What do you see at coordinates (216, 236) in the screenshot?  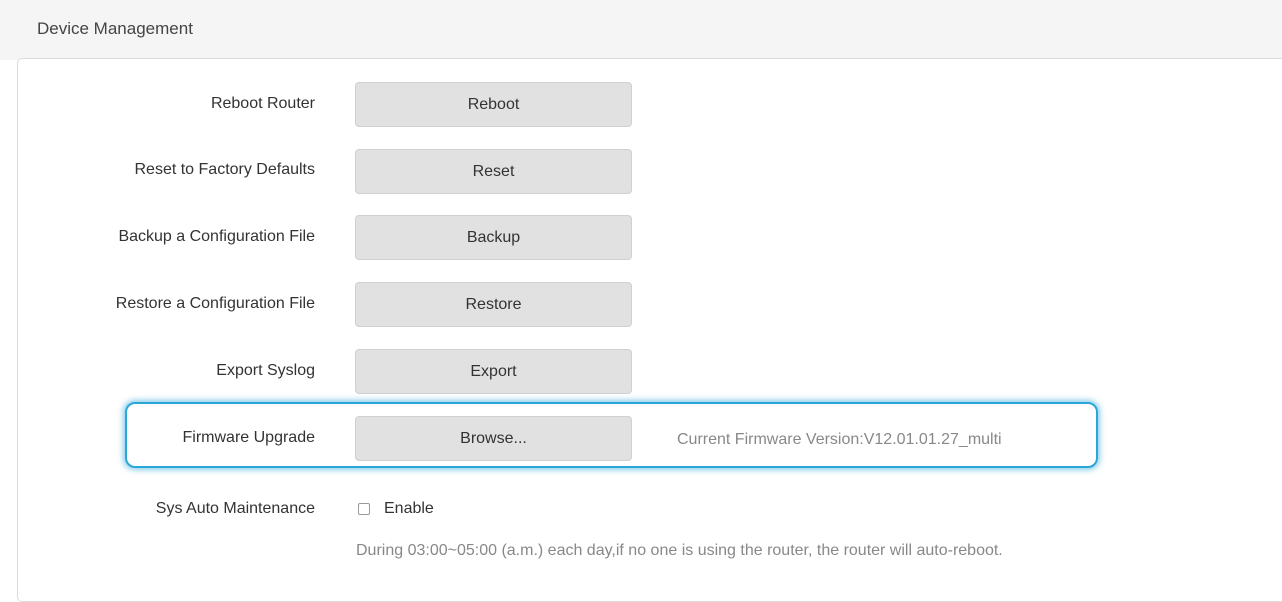 I see `backup-config-label: Backup a Configuration File` at bounding box center [216, 236].